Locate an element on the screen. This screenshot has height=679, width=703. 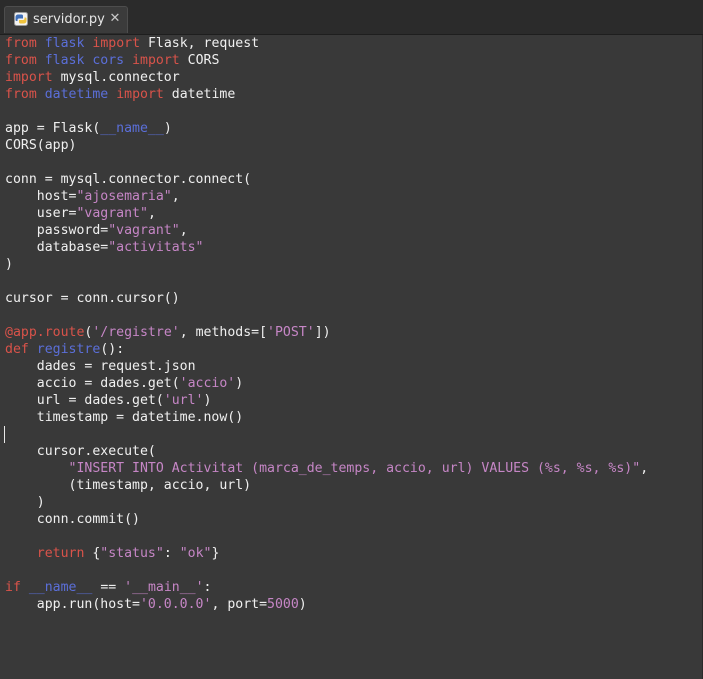
code-token: timestamp = datetime.now() is located at coordinates (124, 417).